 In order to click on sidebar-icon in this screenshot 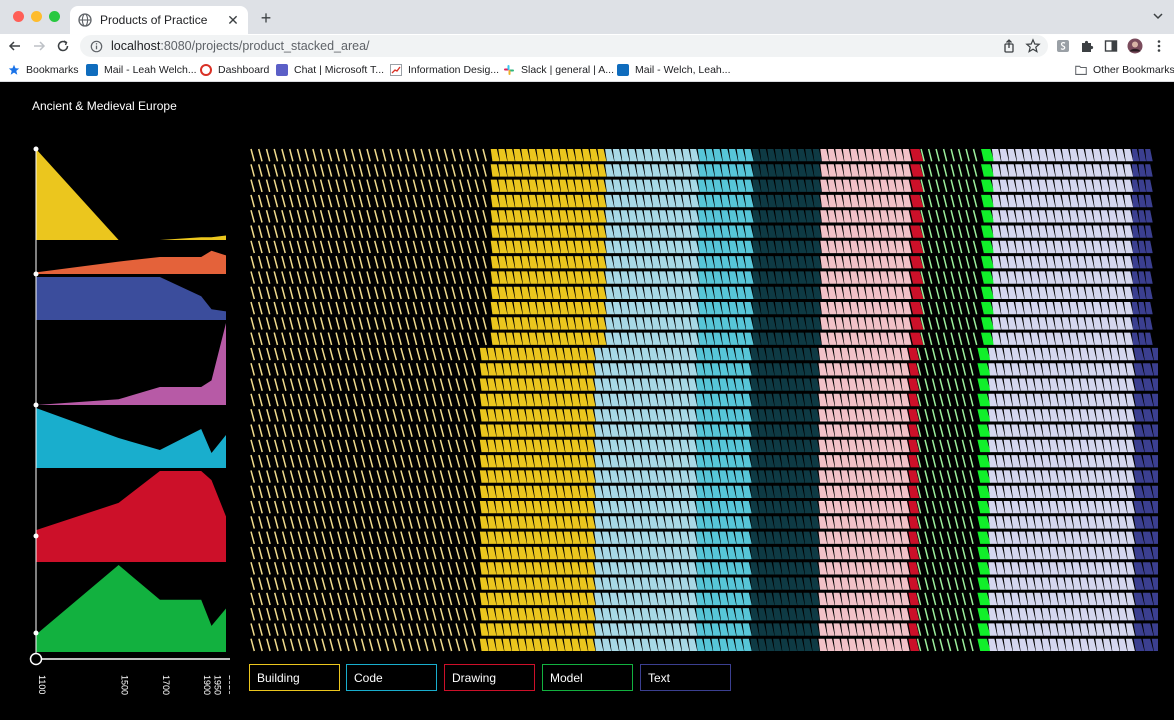, I will do `click(1111, 46)`.